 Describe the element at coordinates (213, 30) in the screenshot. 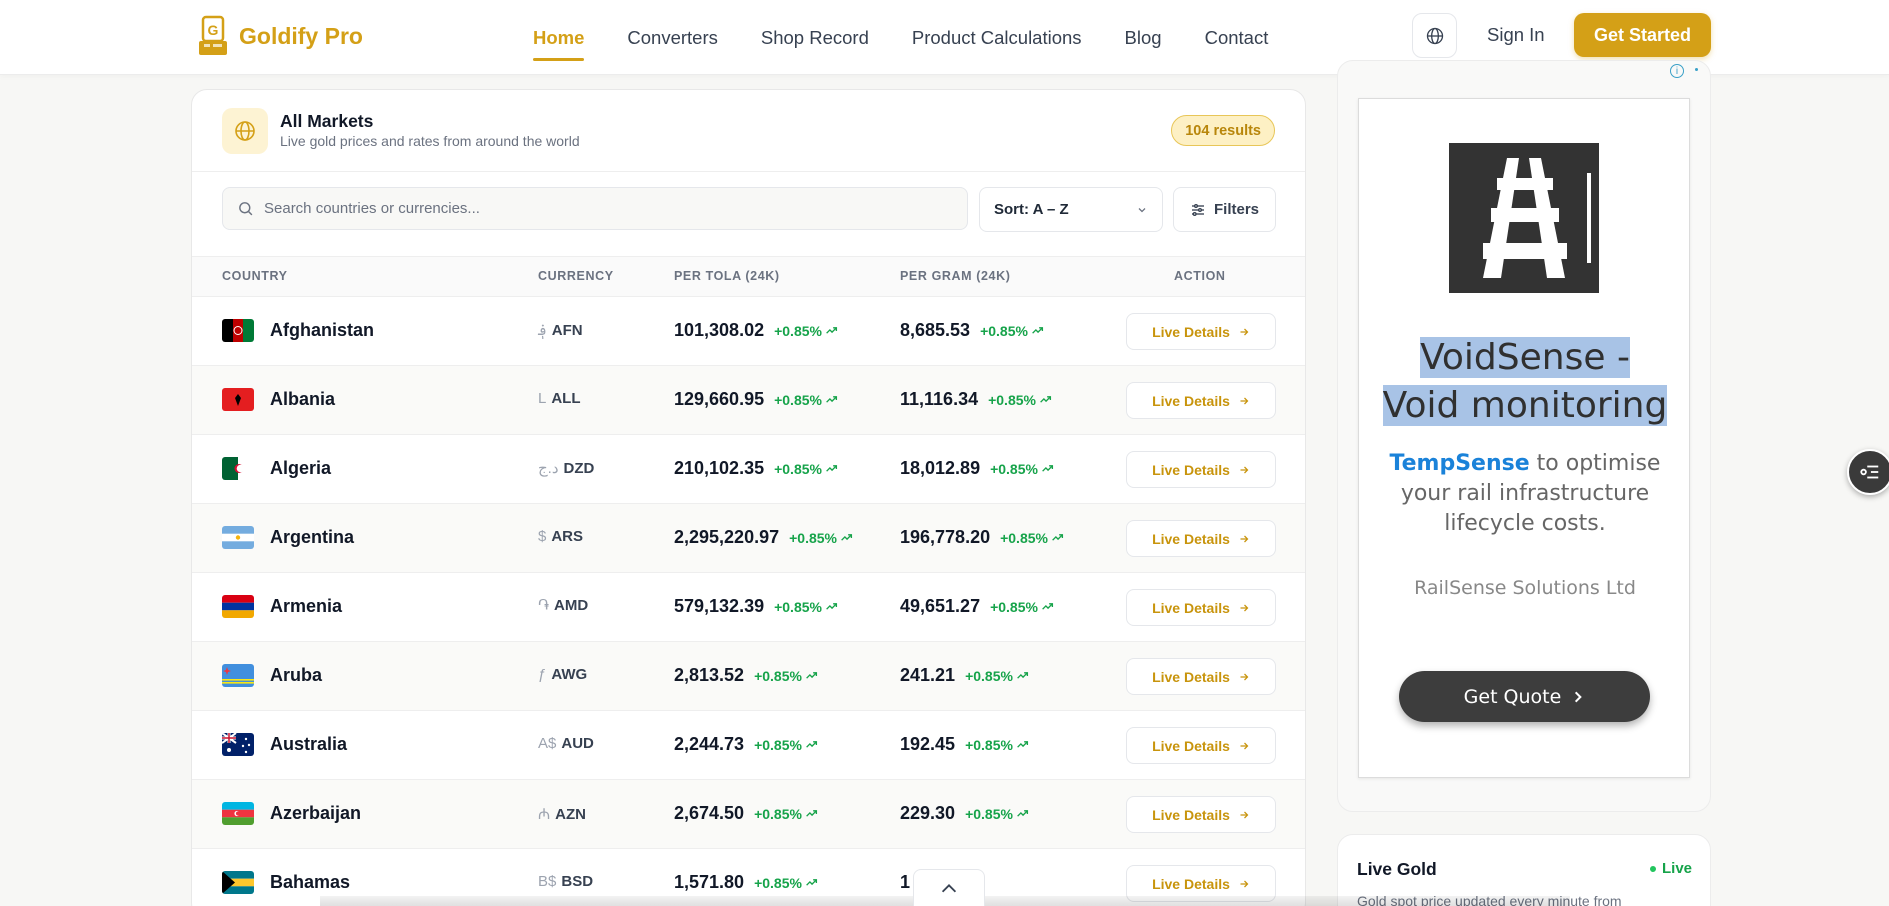

I see `svg-text: G` at that location.